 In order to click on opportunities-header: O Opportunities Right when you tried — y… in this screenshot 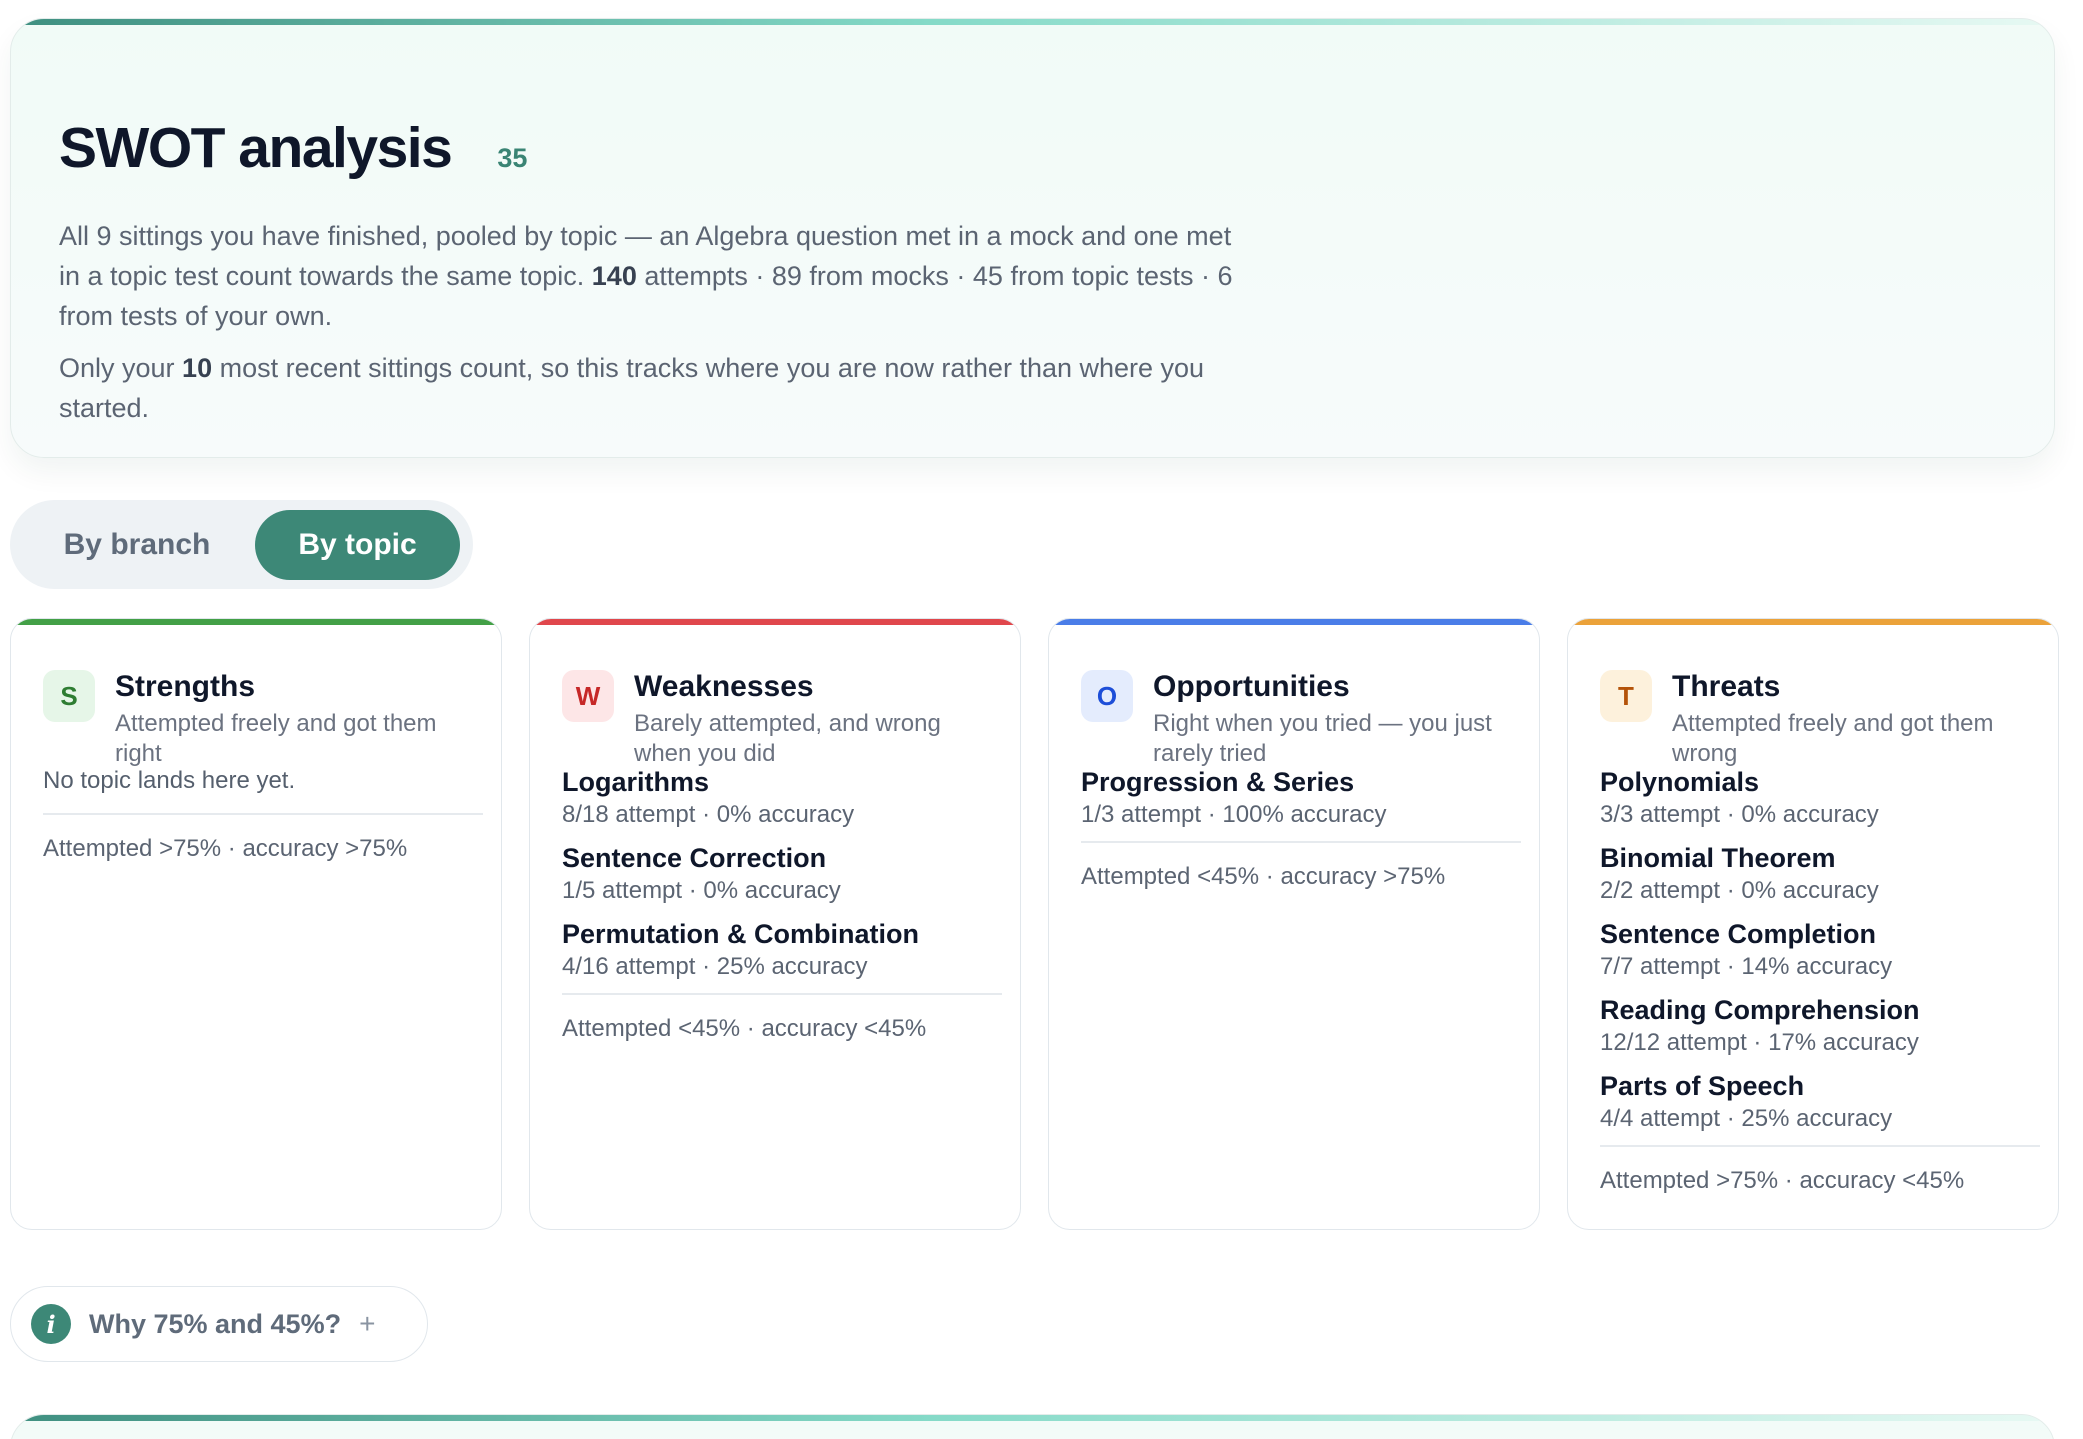, I will do `click(1301, 712)`.